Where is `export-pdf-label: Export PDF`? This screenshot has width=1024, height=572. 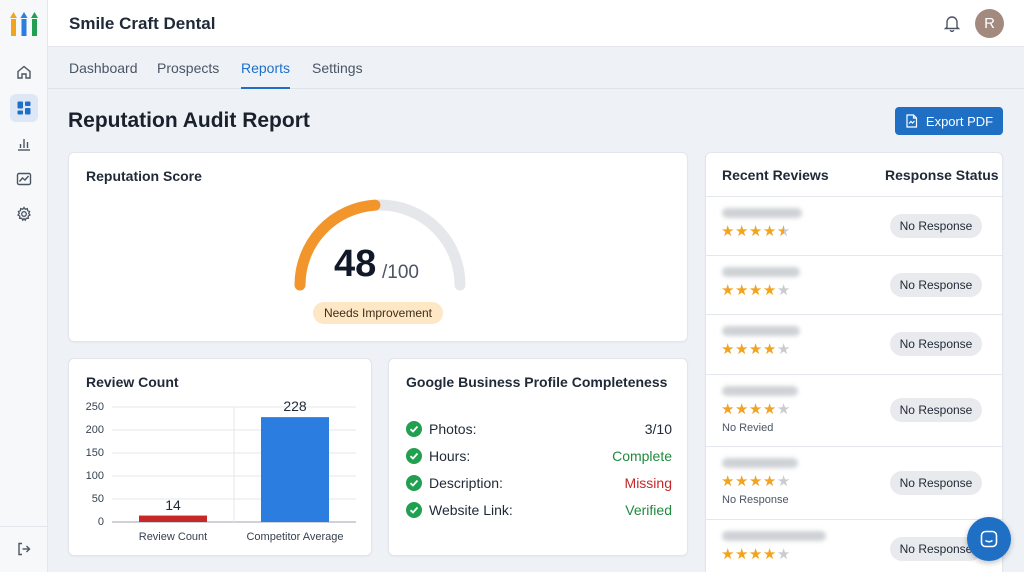
export-pdf-label: Export PDF is located at coordinates (959, 121).